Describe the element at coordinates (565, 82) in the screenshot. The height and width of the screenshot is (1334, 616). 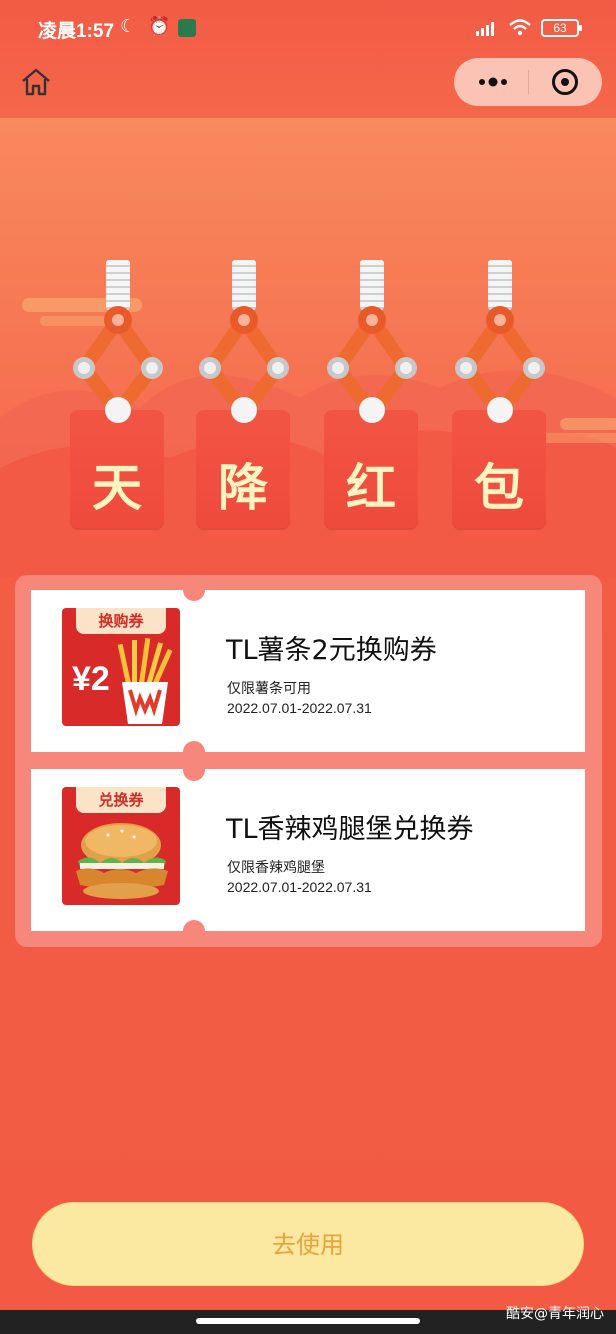
I see `close-miniprogram-button` at that location.